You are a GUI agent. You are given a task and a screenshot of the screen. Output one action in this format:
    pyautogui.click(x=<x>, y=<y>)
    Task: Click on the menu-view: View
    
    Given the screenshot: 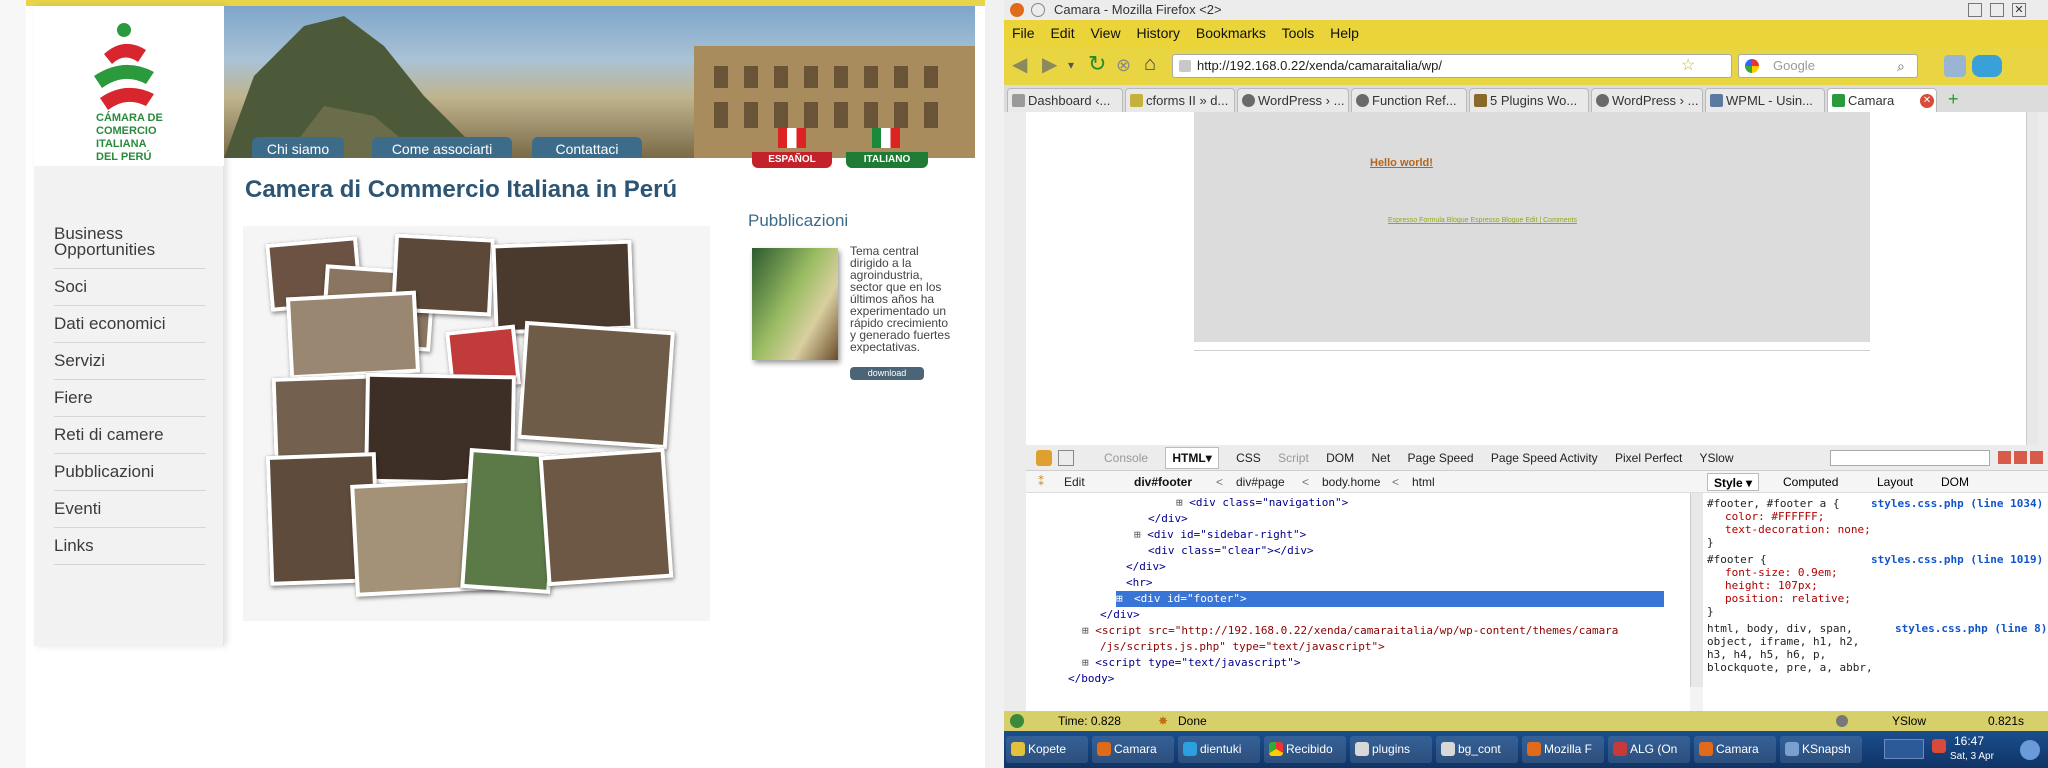 What is the action you would take?
    pyautogui.click(x=1105, y=33)
    